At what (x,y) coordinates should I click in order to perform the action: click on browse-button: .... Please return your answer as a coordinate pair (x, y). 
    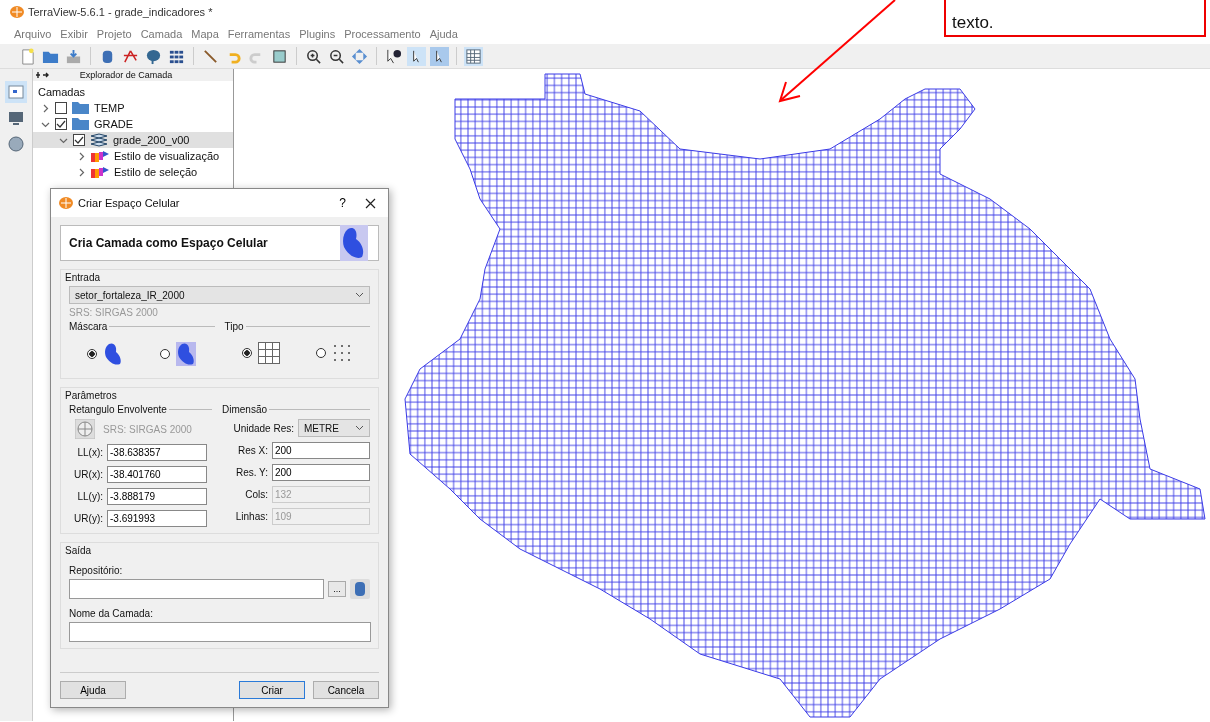
    Looking at the image, I should click on (337, 589).